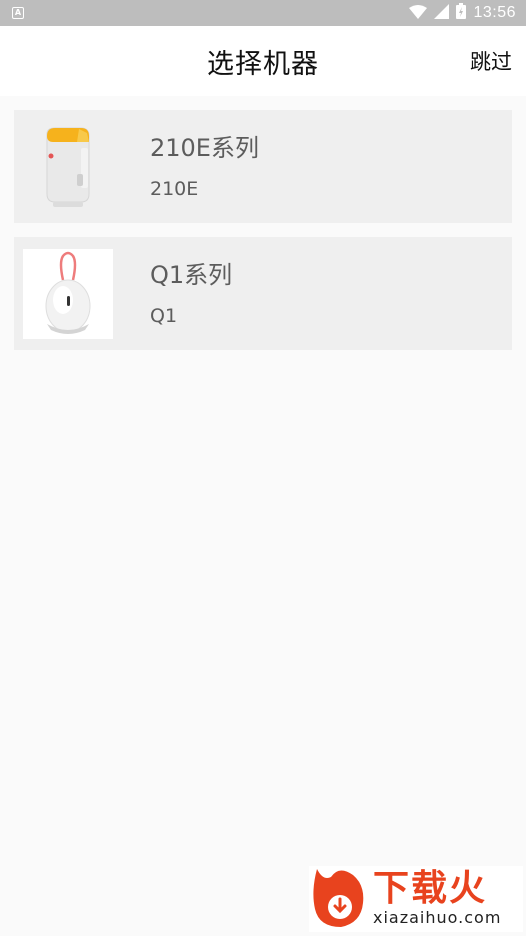 This screenshot has height=936, width=526. Describe the element at coordinates (164, 315) in the screenshot. I see `device-model-label: Q1` at that location.